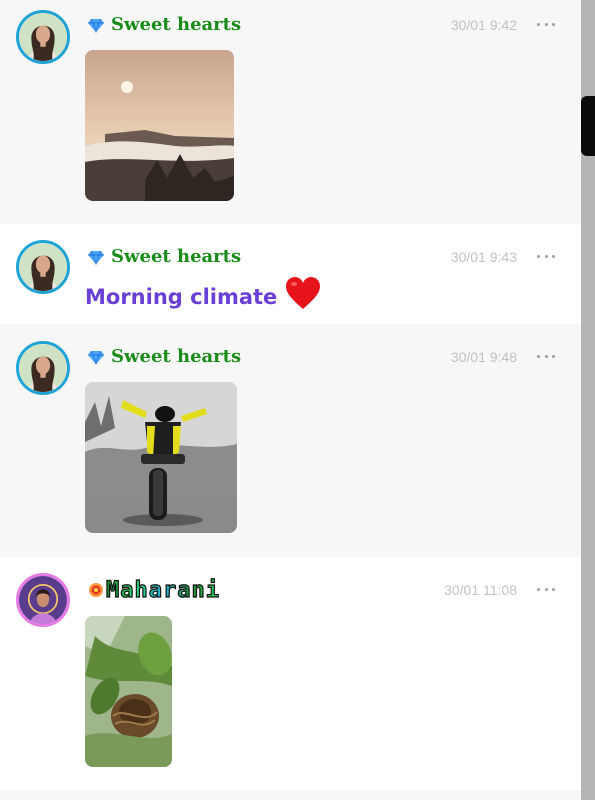  What do you see at coordinates (588, 126) in the screenshot?
I see `scrollbar-thumb` at bounding box center [588, 126].